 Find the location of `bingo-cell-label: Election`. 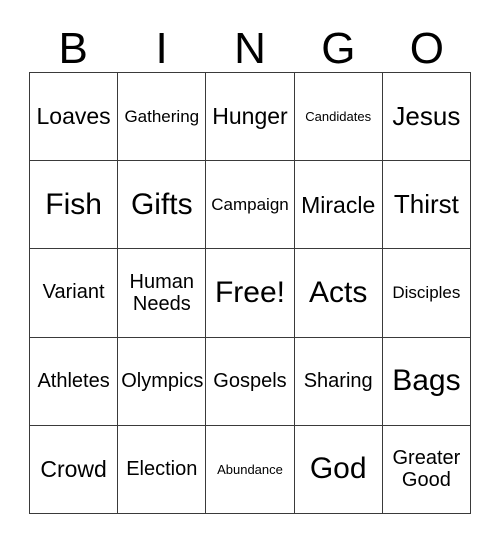

bingo-cell-label: Election is located at coordinates (162, 468).